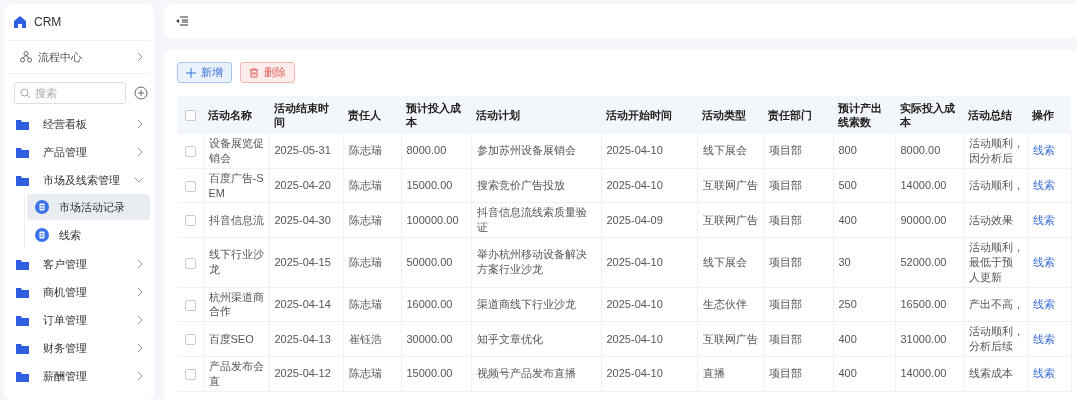  What do you see at coordinates (798, 115) in the screenshot?
I see `column-header: 责任部门` at bounding box center [798, 115].